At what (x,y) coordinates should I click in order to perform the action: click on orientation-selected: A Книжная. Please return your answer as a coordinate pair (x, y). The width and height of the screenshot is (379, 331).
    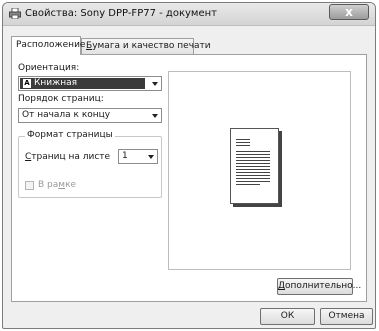
    Looking at the image, I should click on (82, 83).